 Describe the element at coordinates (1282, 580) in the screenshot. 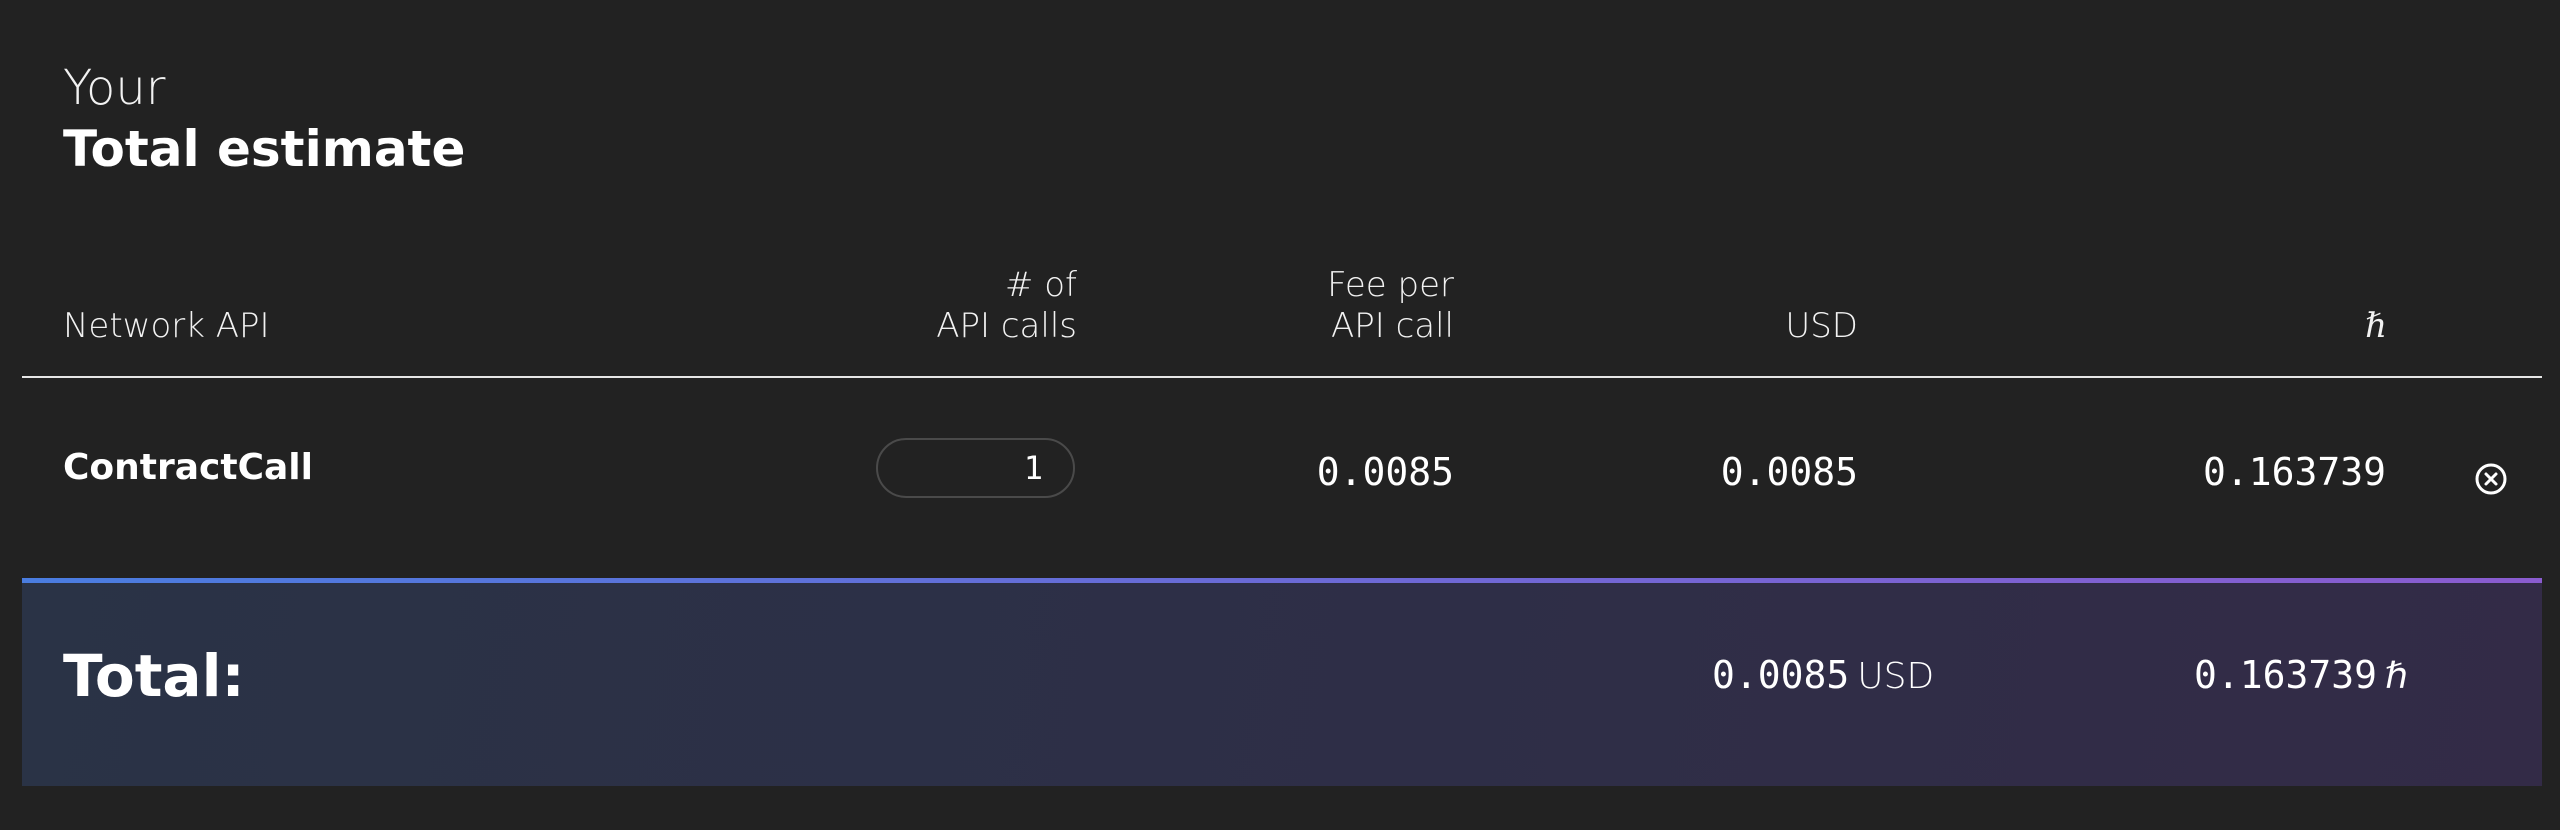

I see `total-accent-bar` at that location.